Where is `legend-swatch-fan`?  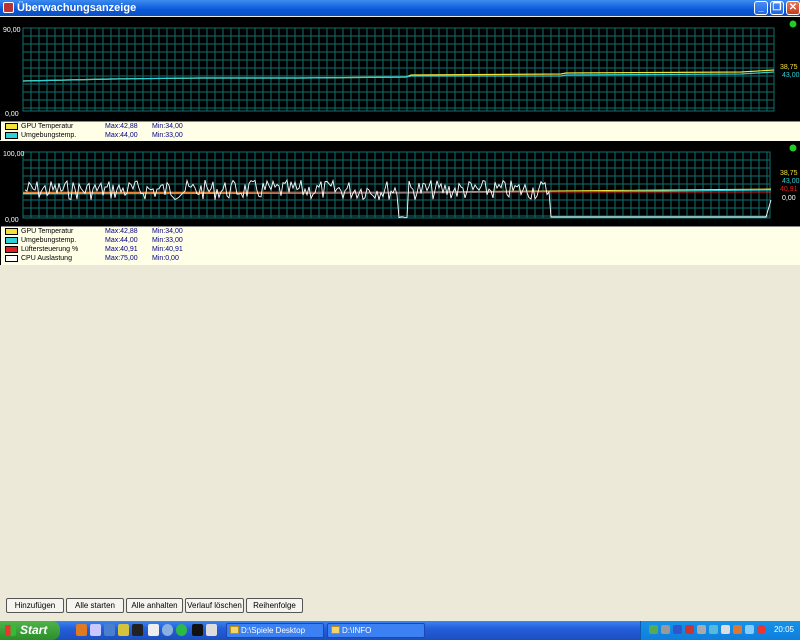
legend-swatch-fan is located at coordinates (11, 249).